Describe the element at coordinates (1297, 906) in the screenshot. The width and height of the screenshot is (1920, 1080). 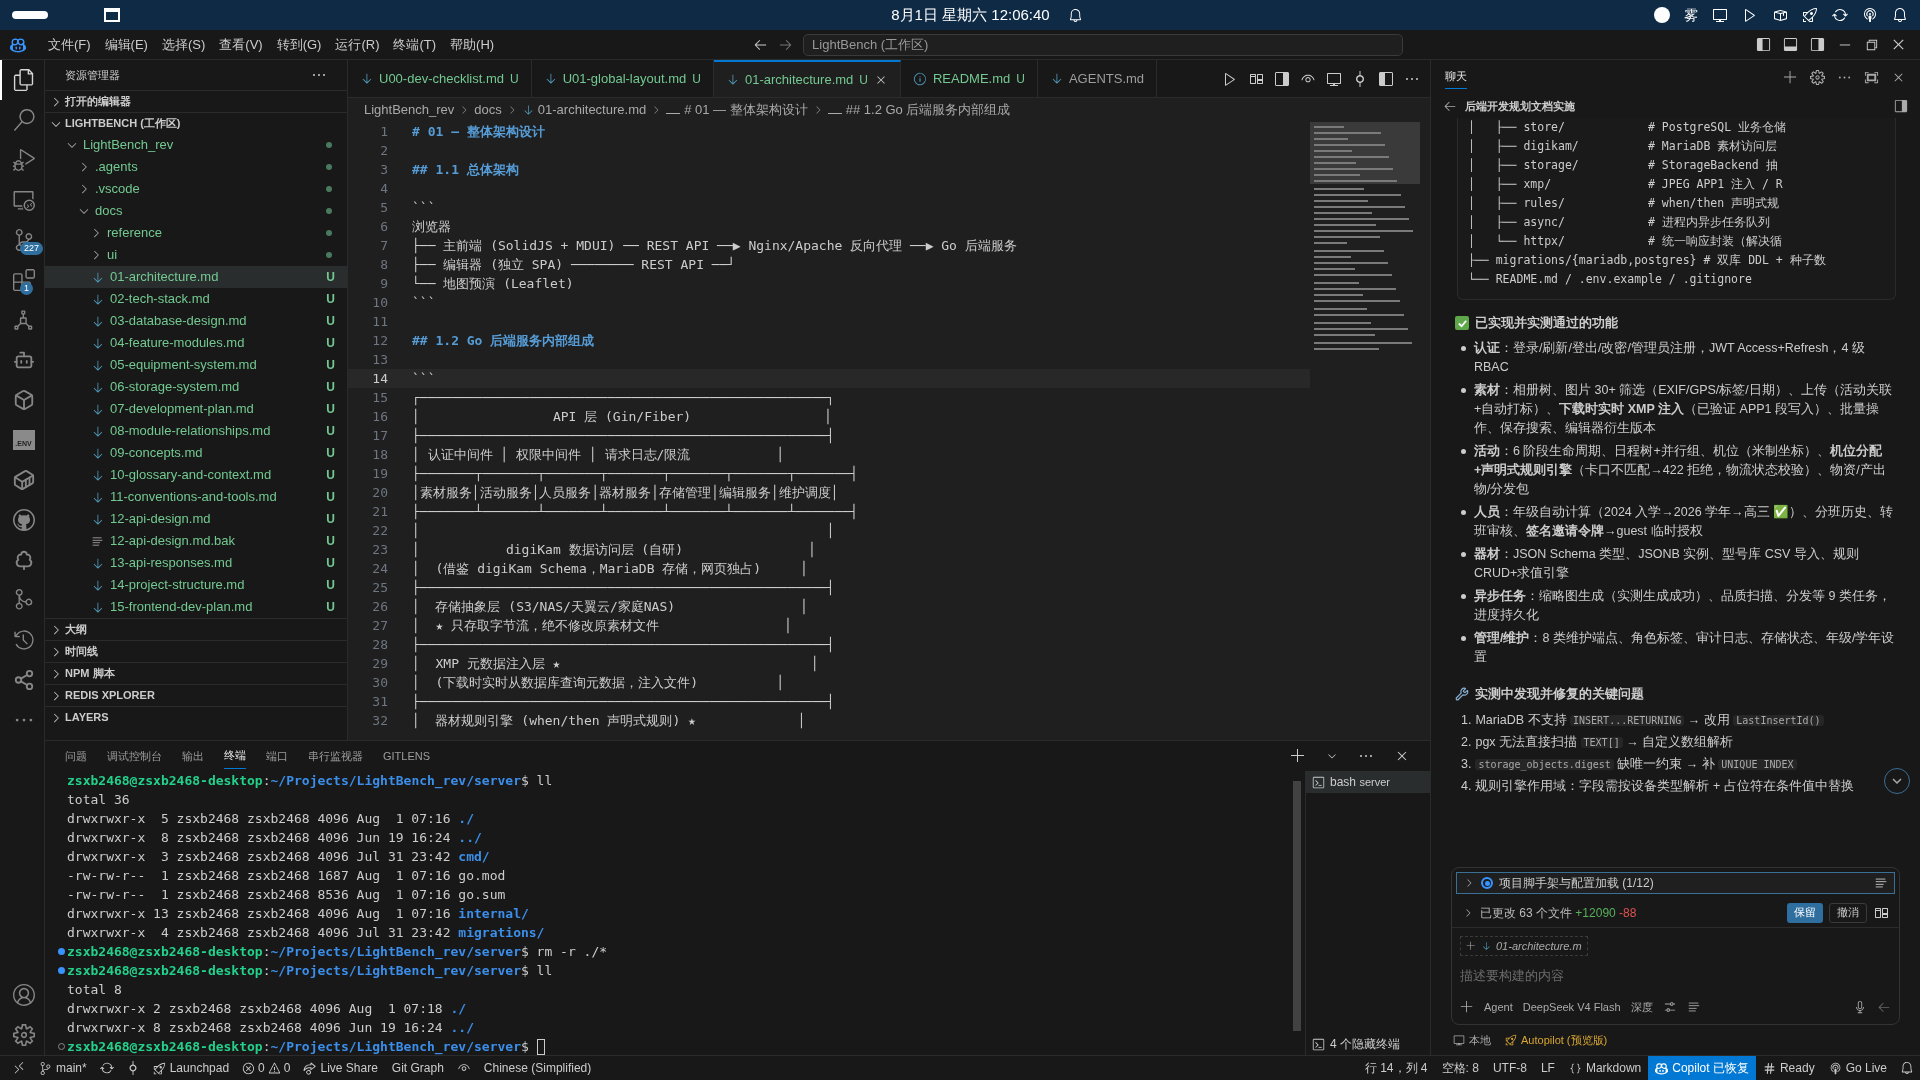
I see `scrollbar` at that location.